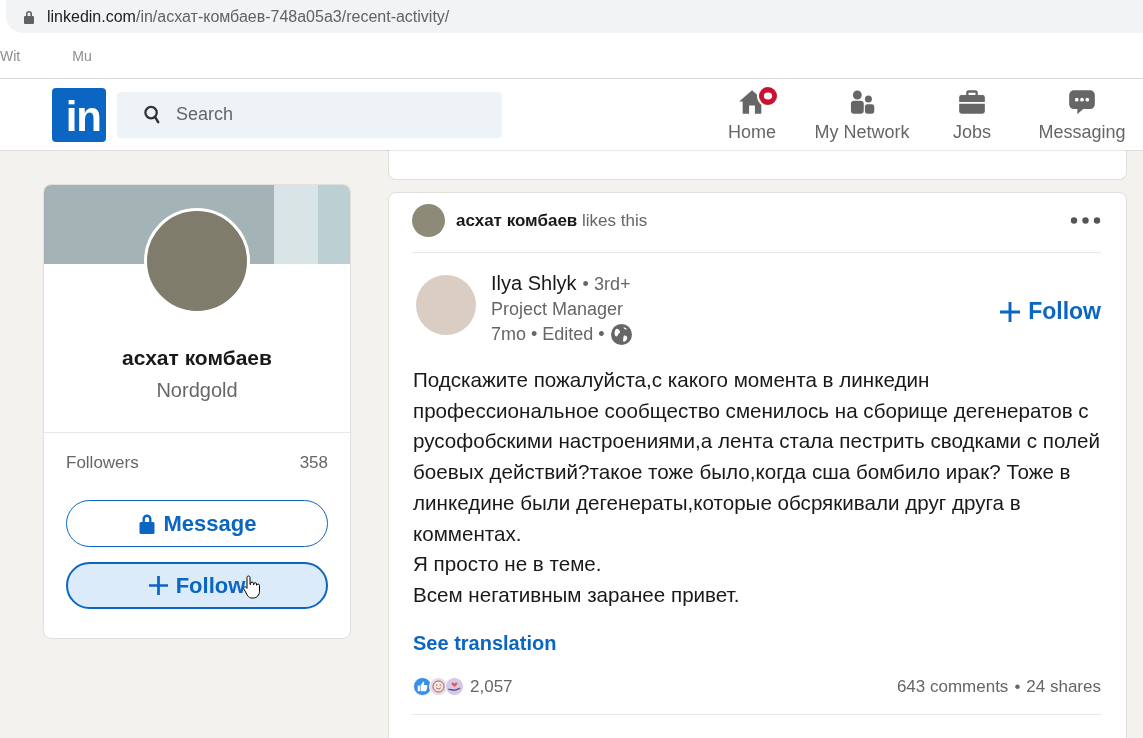 This screenshot has height=738, width=1143. I want to click on see-translation-link: See translation, so click(484, 643).